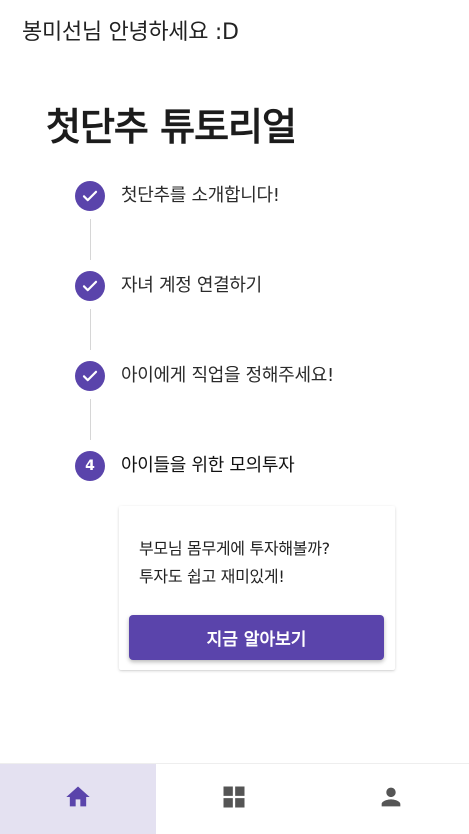  What do you see at coordinates (256, 637) in the screenshot?
I see `learn-now-button: 지금 알아보기` at bounding box center [256, 637].